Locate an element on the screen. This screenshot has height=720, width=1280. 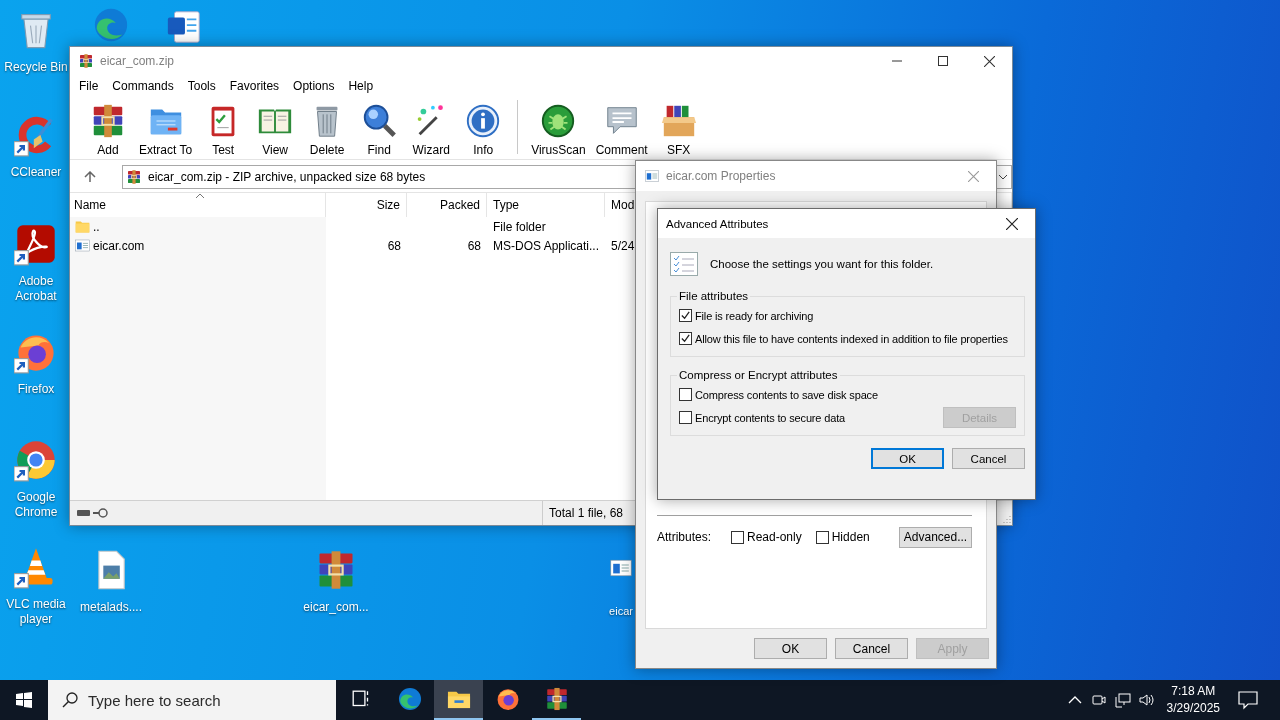
sort-icon is located at coordinates (200, 196).